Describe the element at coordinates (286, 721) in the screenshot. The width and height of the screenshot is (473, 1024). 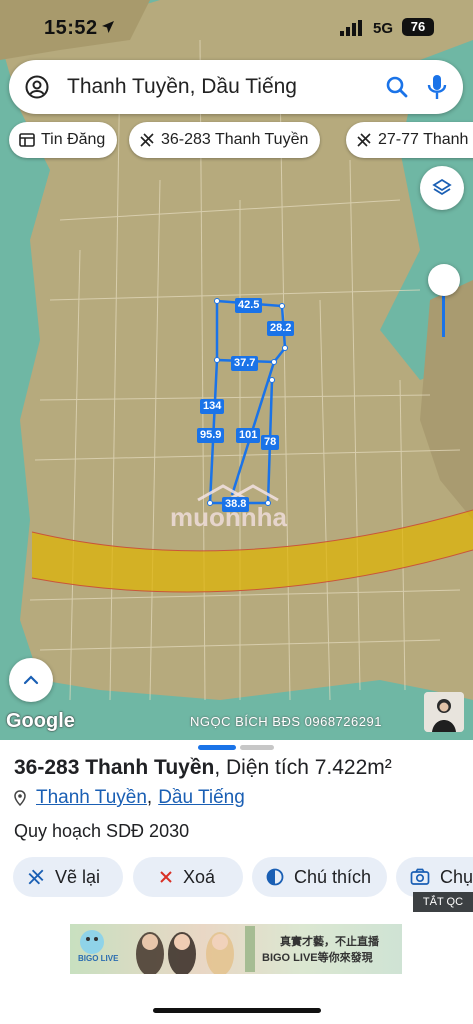
I see `watermark-text: NGỌC BÍCH BĐS 0968726291` at that location.